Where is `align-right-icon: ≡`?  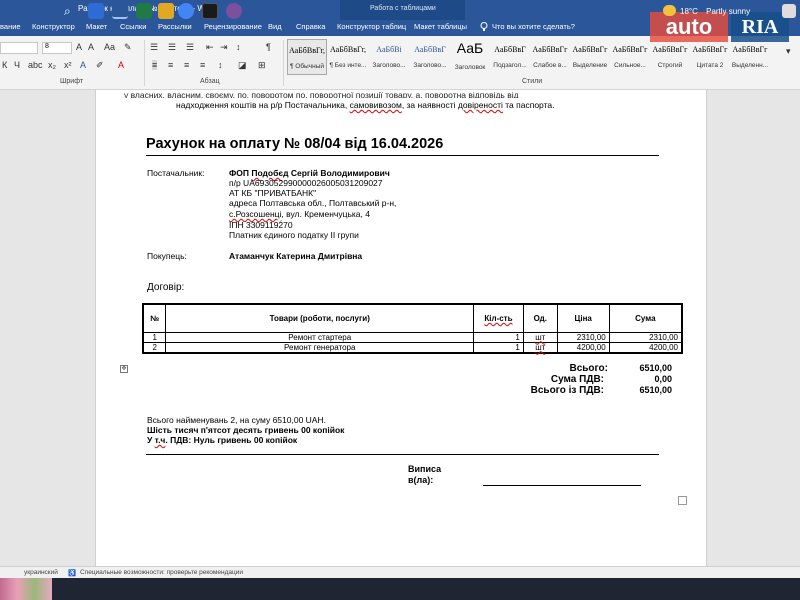
align-right-icon: ≡ is located at coordinates (186, 65).